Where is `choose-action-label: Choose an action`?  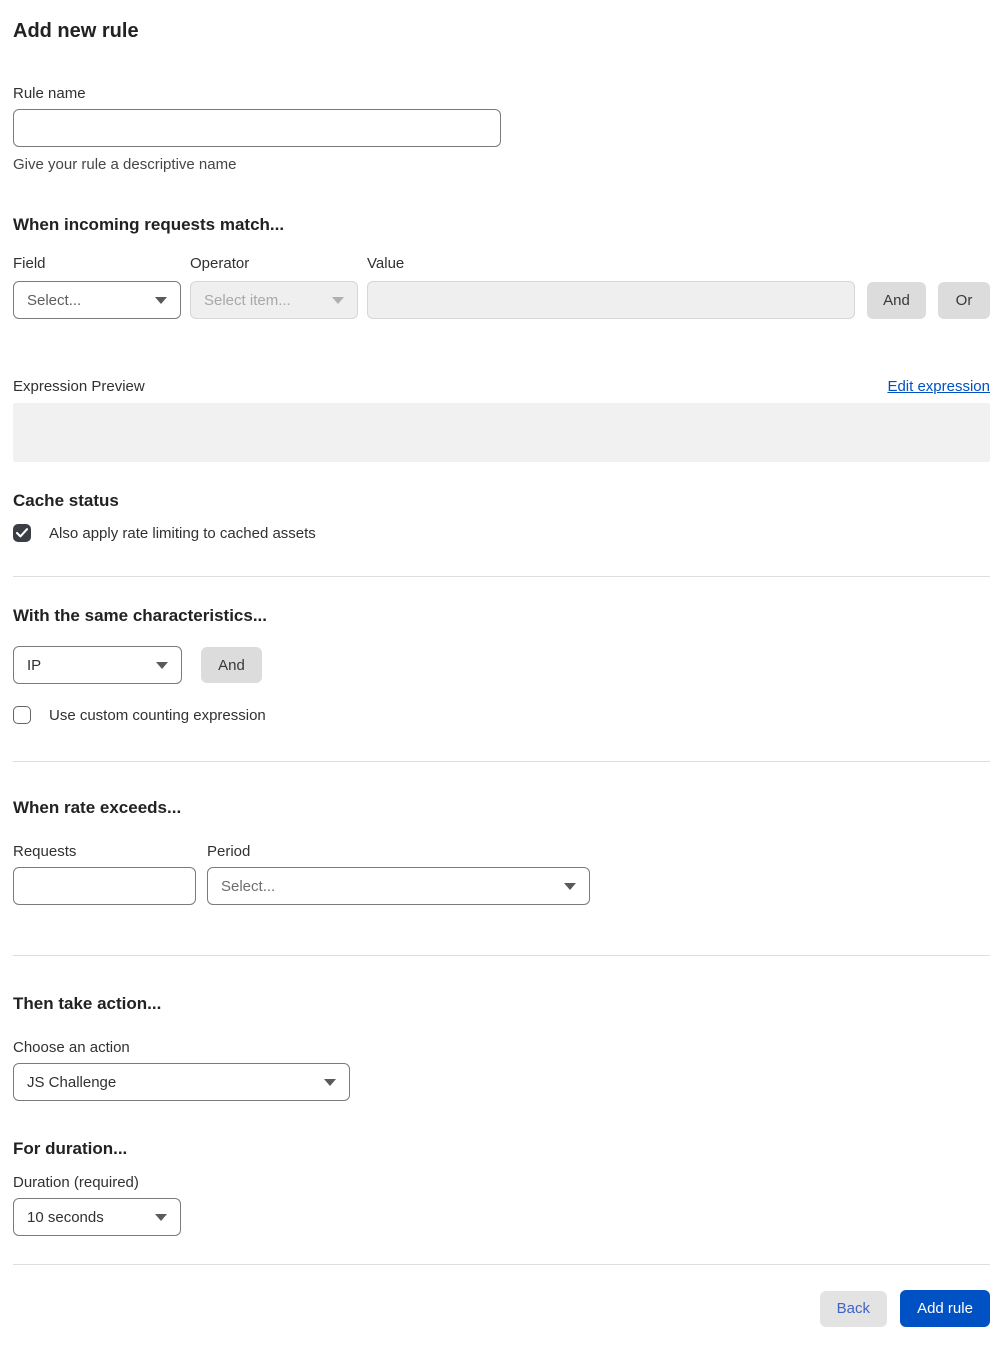
choose-action-label: Choose an action is located at coordinates (71, 1047).